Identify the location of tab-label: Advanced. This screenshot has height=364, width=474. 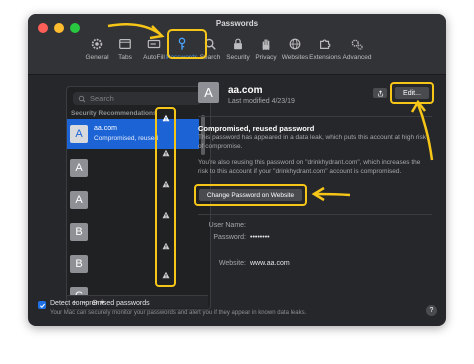
(357, 57).